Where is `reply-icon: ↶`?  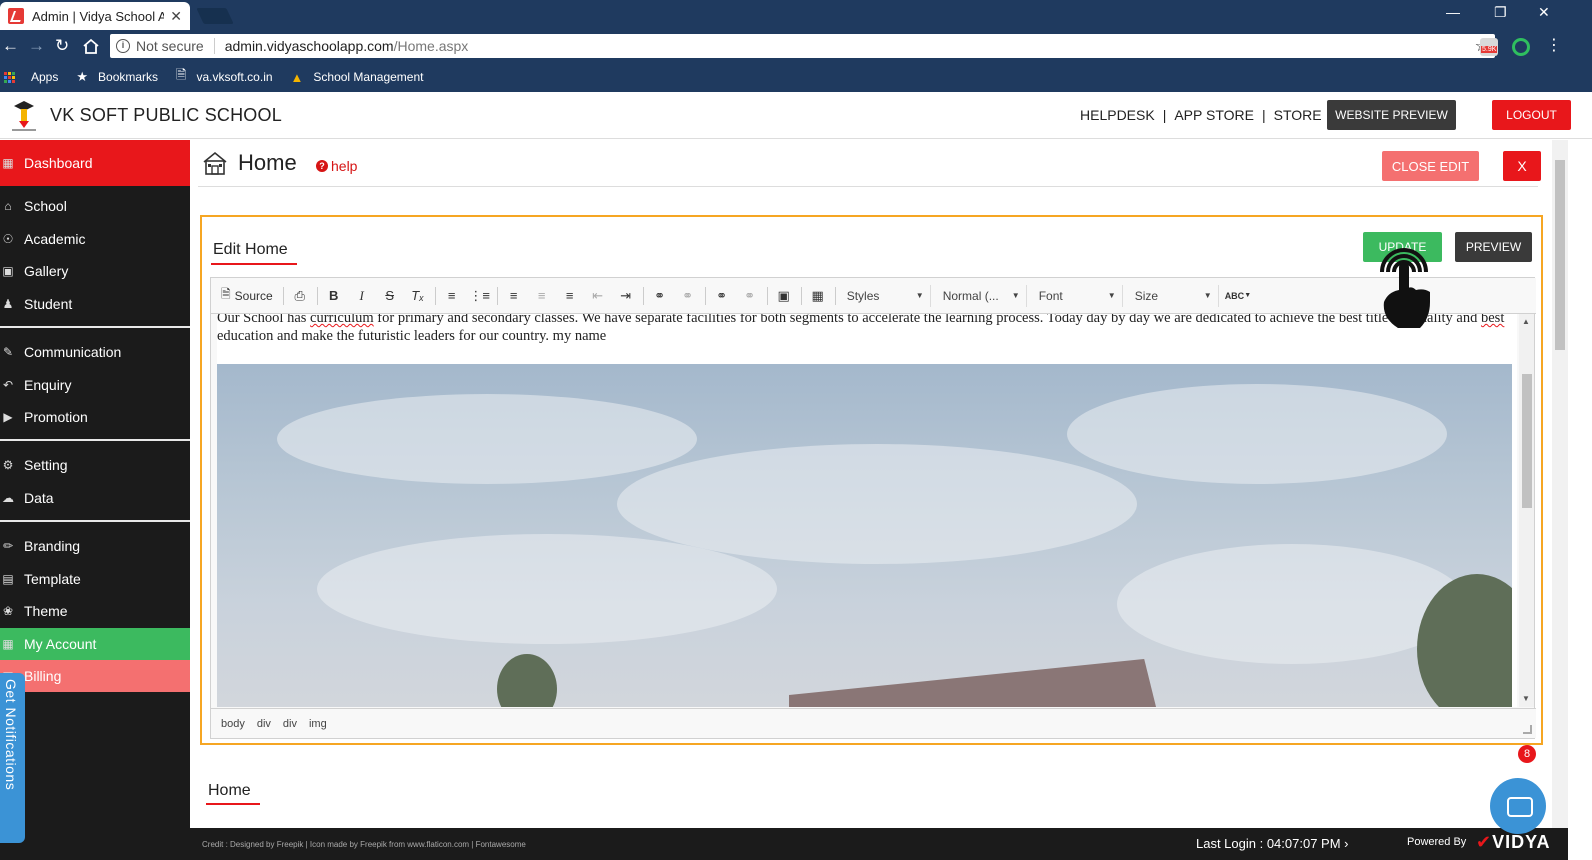
reply-icon: ↶ is located at coordinates (8, 385).